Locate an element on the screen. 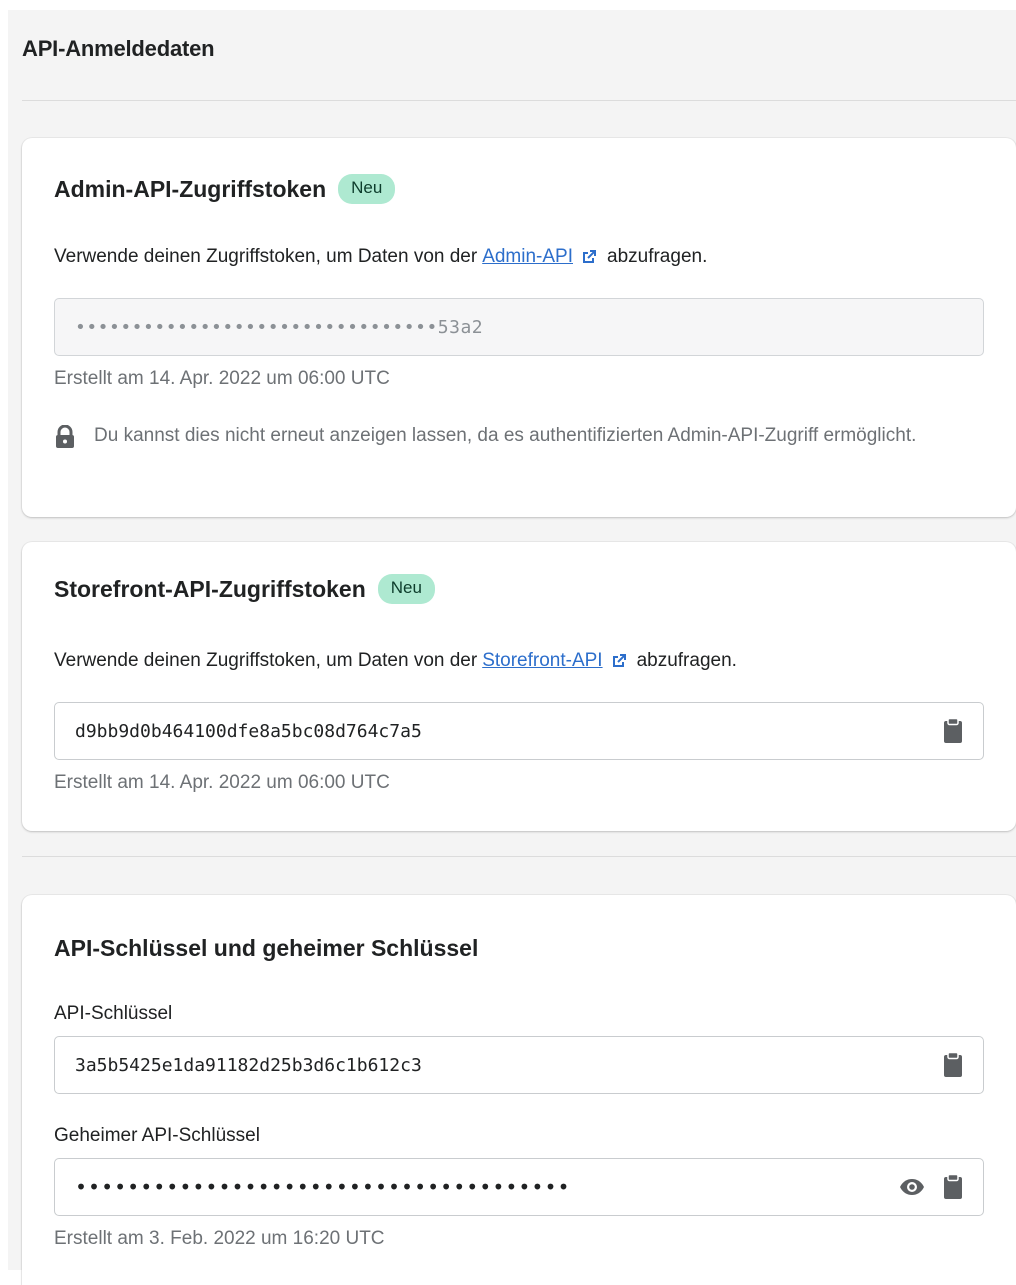  storefront-token-field: d9bb9d0b464100dfe8a5bc08d764c7a5 is located at coordinates (519, 731).